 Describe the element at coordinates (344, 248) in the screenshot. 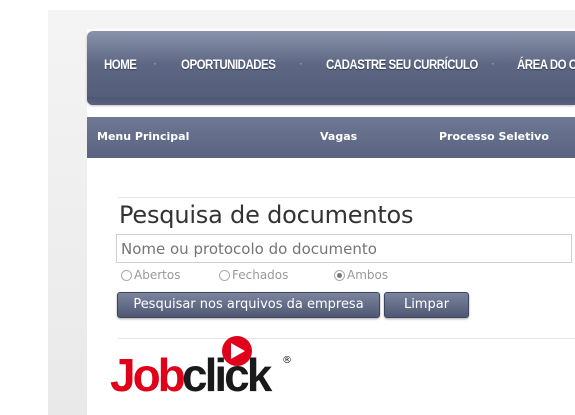

I see `search-input` at that location.